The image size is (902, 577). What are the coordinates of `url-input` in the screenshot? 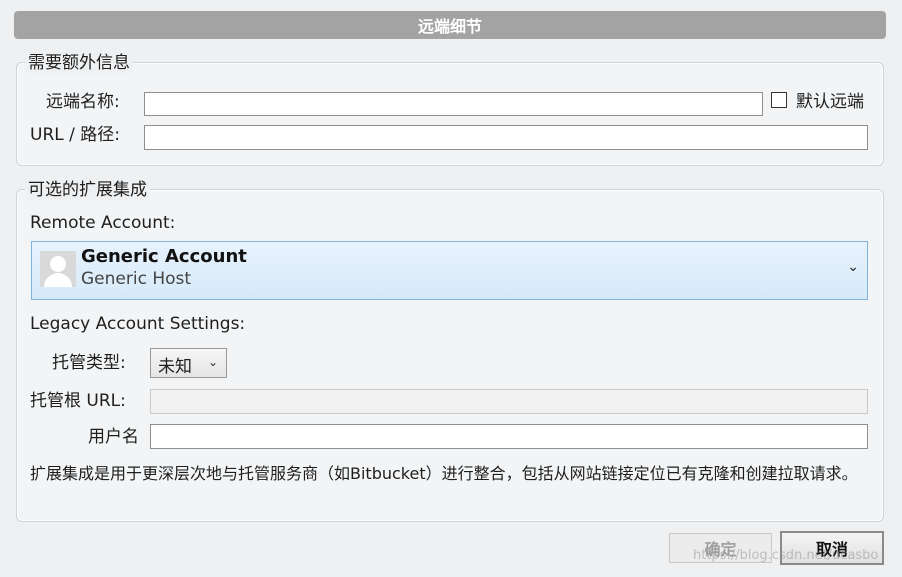 It's located at (506, 137).